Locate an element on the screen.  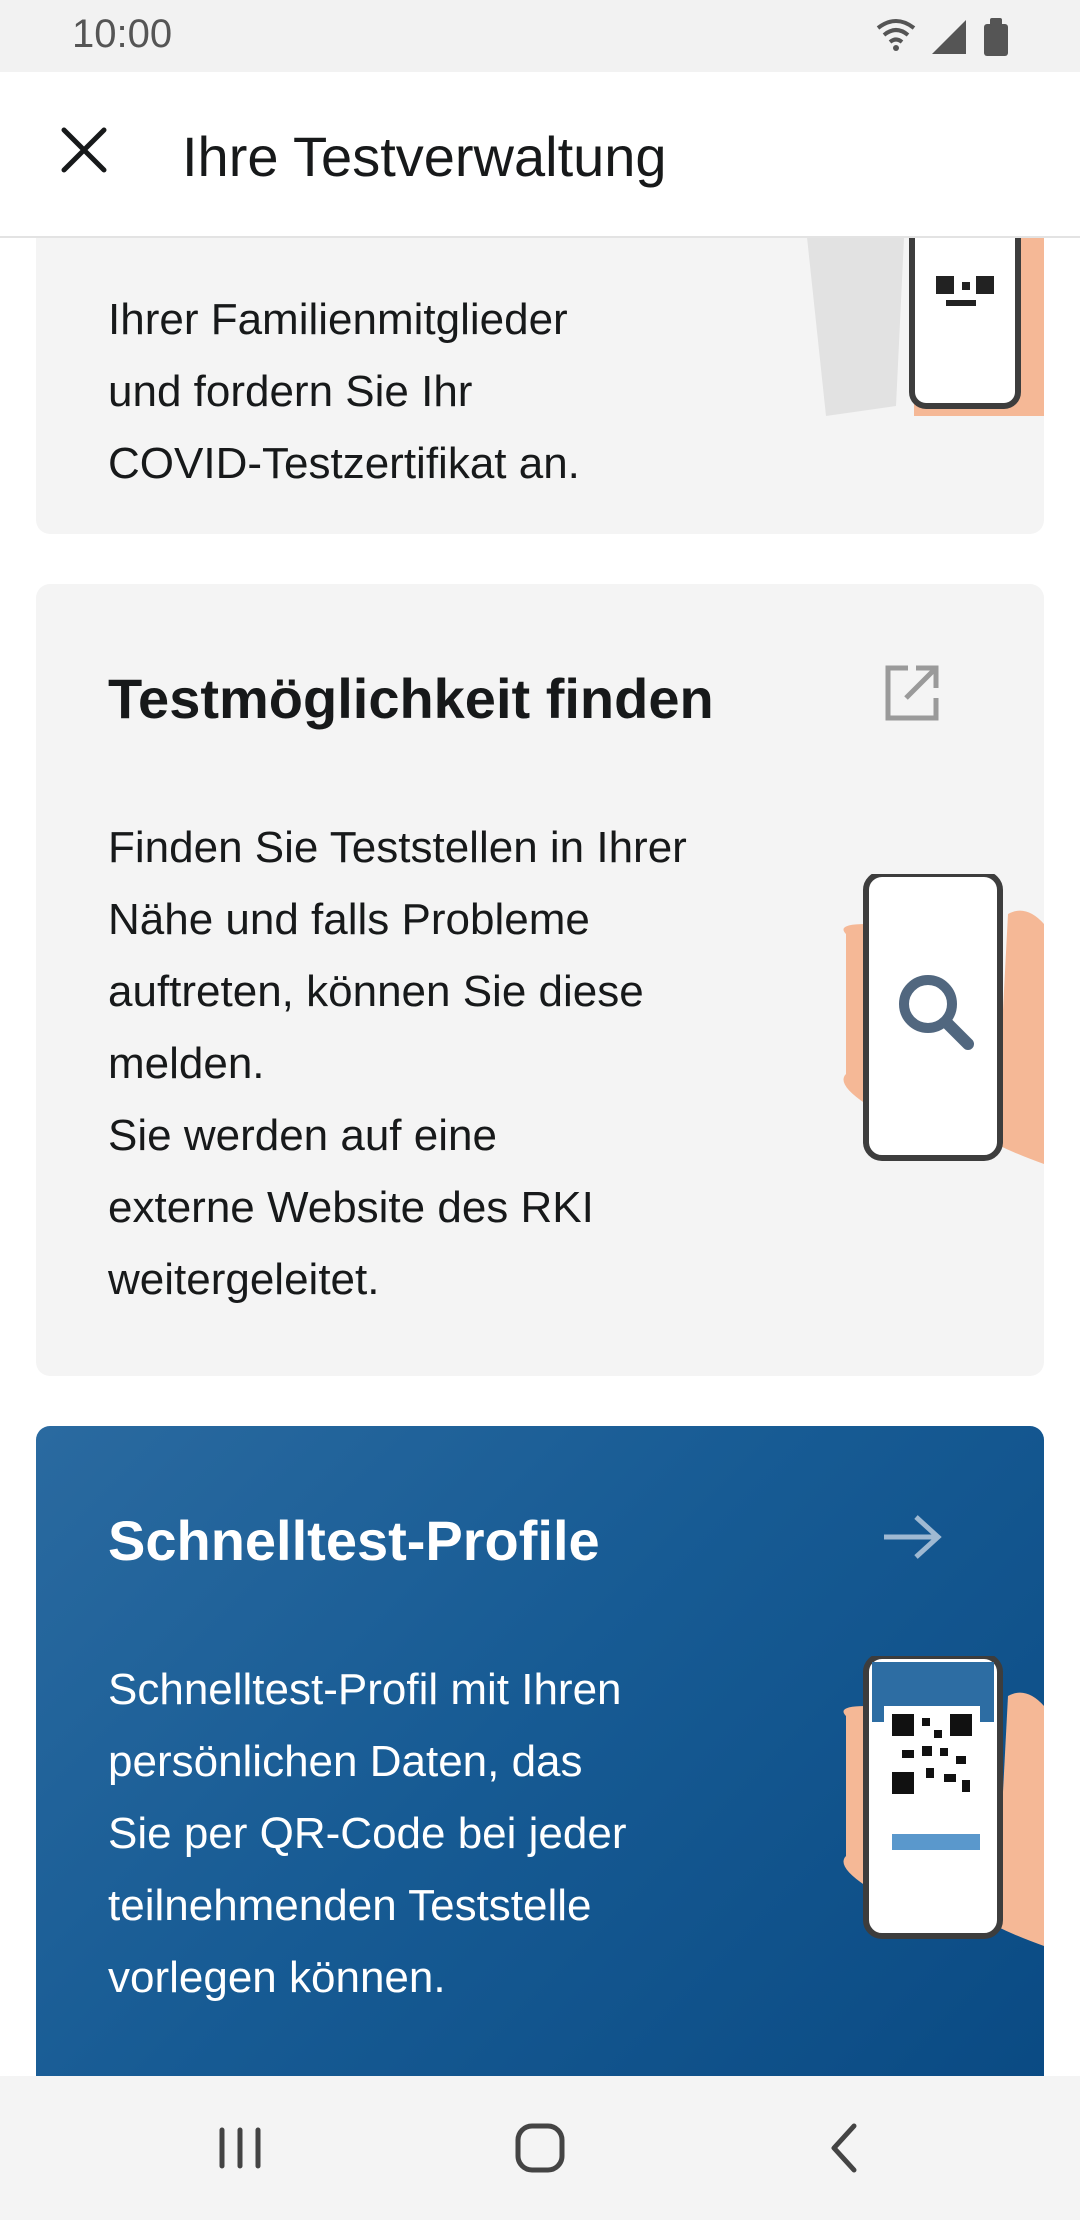
battery-icon is located at coordinates (996, 37).